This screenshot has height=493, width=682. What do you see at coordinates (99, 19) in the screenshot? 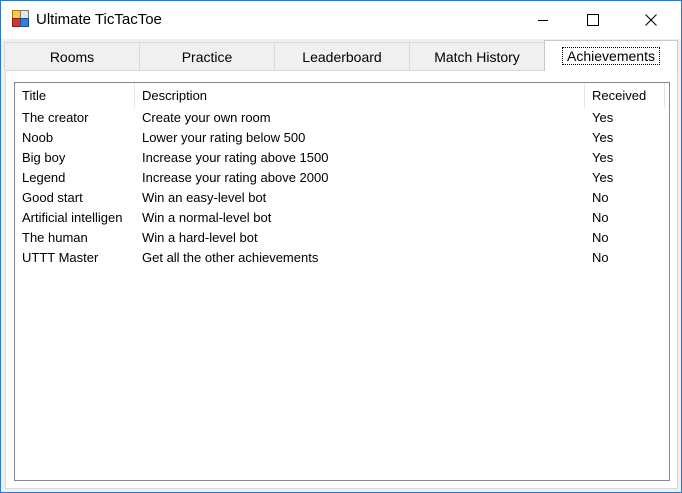
I see `window-title: Ultimate TicTacToe` at bounding box center [99, 19].